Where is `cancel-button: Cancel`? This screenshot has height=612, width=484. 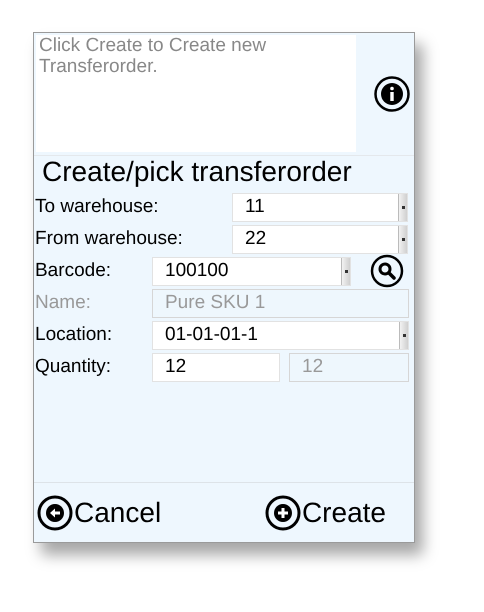 cancel-button: Cancel is located at coordinates (99, 513).